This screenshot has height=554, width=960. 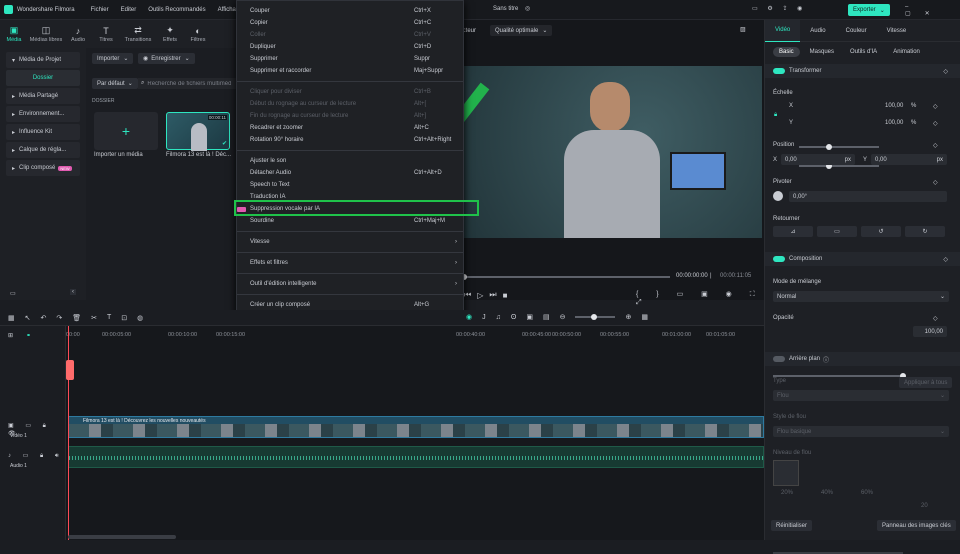 I want to click on subtitle-icon: ▤, so click(x=546, y=317).